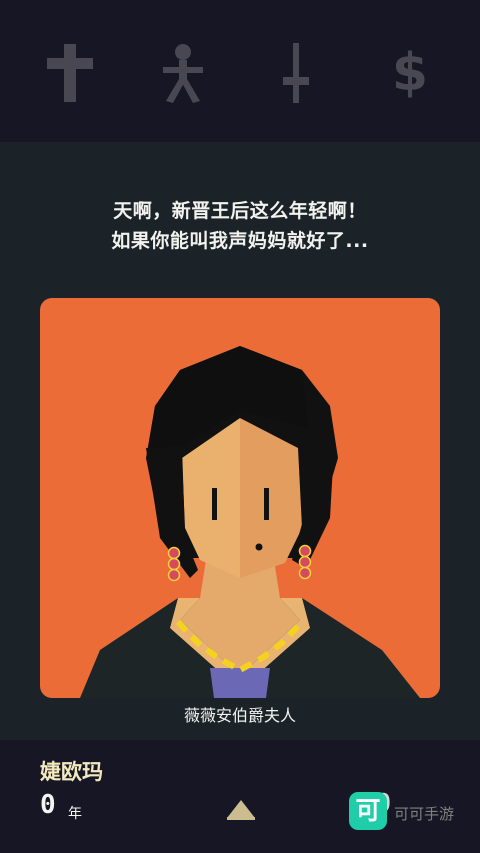  Describe the element at coordinates (305, 562) in the screenshot. I see `earring-right` at that location.